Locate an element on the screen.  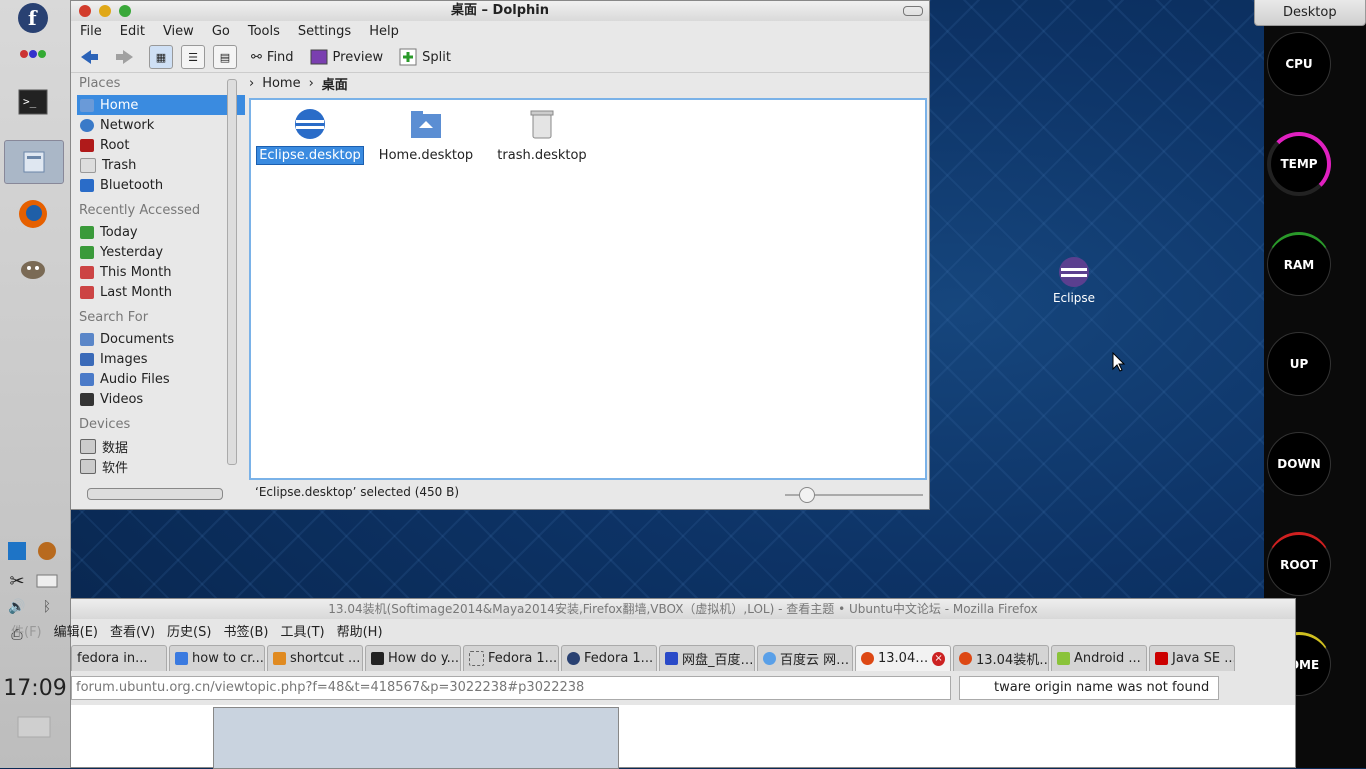
outlook-icon is located at coordinates (17, 551).